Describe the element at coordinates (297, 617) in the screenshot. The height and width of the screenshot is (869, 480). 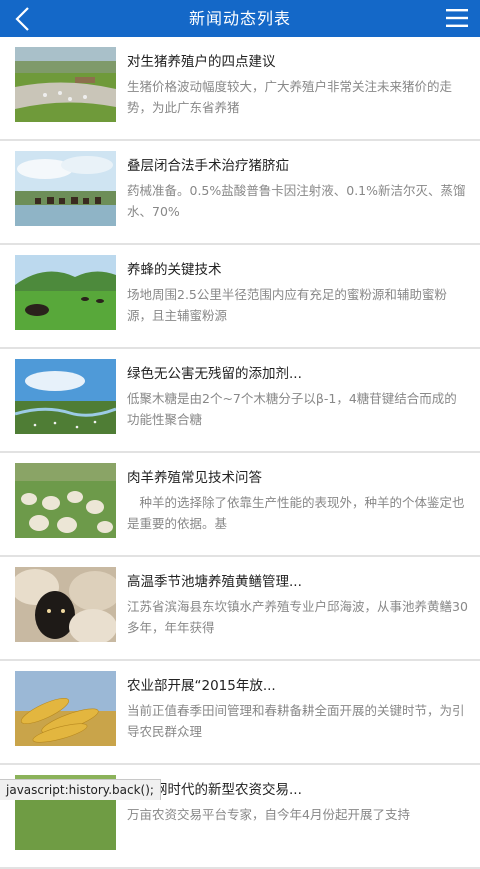
I see `news-summary: 江苏省滨海县东坎镇水产养殖专业户邱海波，从事池养黄鳝30多年，年年获得` at that location.